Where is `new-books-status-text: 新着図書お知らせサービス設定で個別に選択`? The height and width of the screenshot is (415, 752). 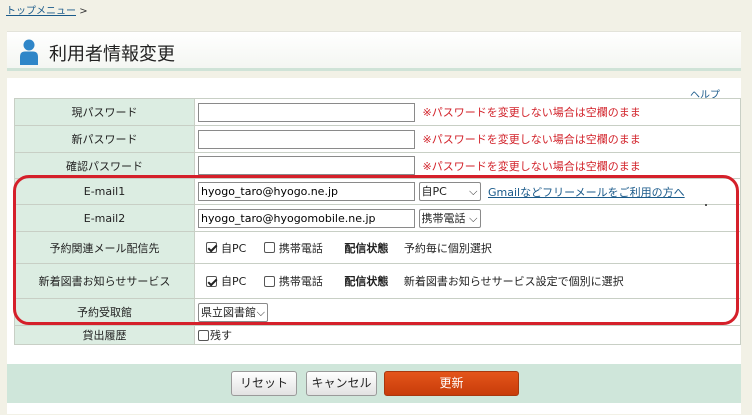
new-books-status-text: 新着図書お知らせサービス設定で個別に選択 is located at coordinates (513, 281).